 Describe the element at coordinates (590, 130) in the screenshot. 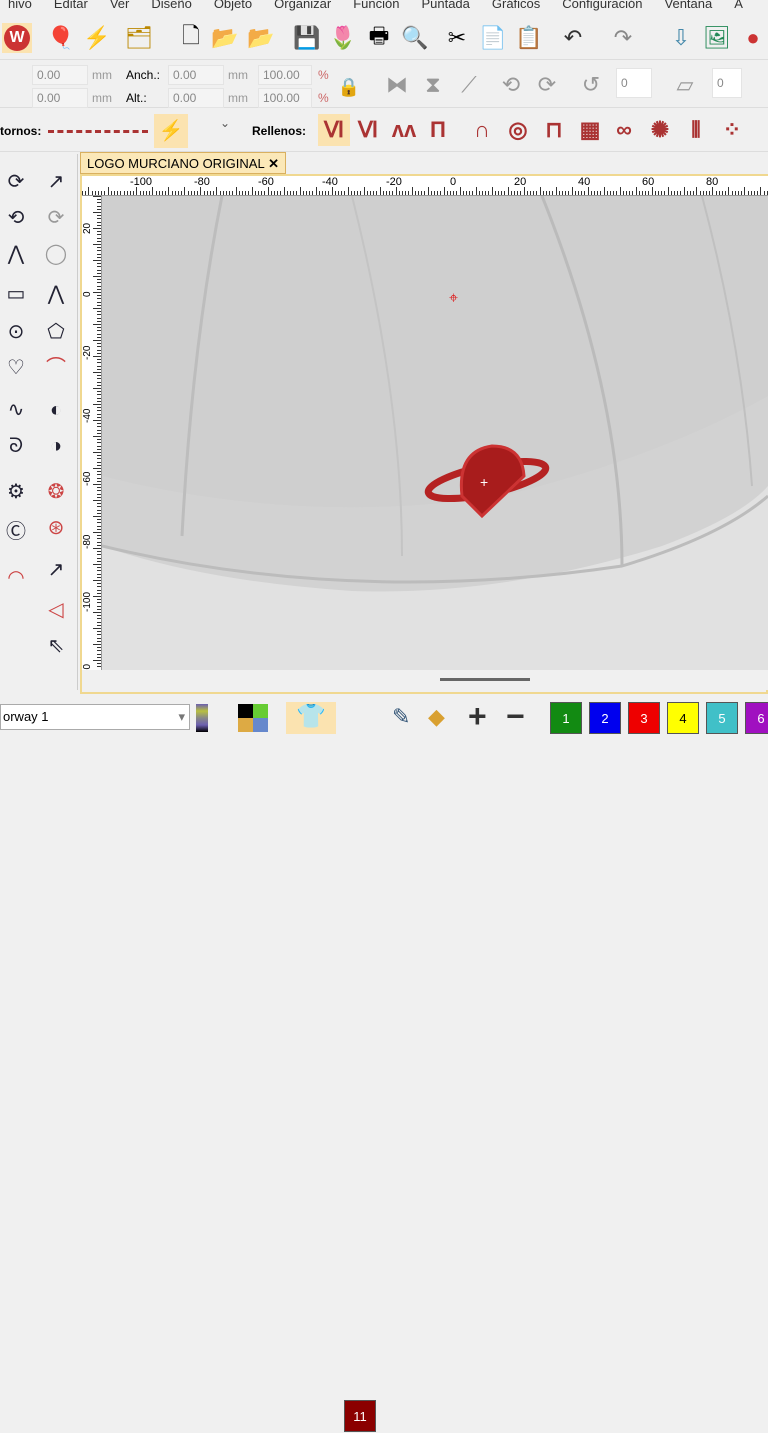

I see `grid-fill-icon: ▦` at that location.